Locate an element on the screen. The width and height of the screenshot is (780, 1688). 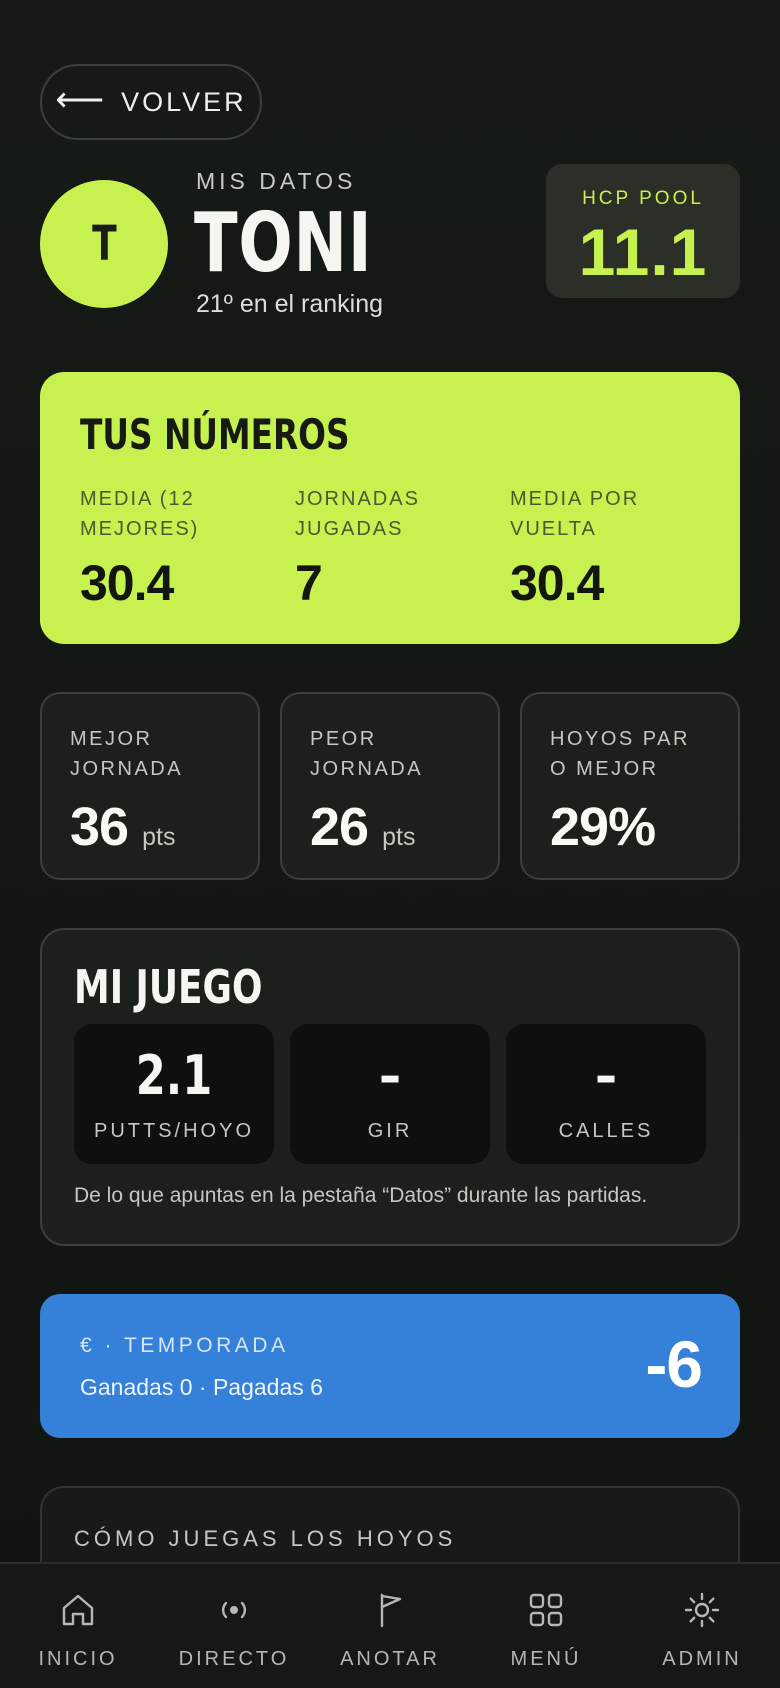
number-item: MEDIA POR VUELTA 30.4 is located at coordinates (610, 548).